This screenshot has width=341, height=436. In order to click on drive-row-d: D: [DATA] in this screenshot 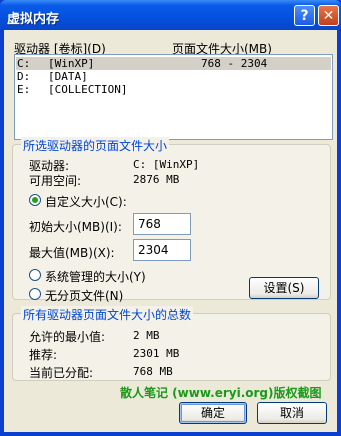, I will do `click(173, 76)`.